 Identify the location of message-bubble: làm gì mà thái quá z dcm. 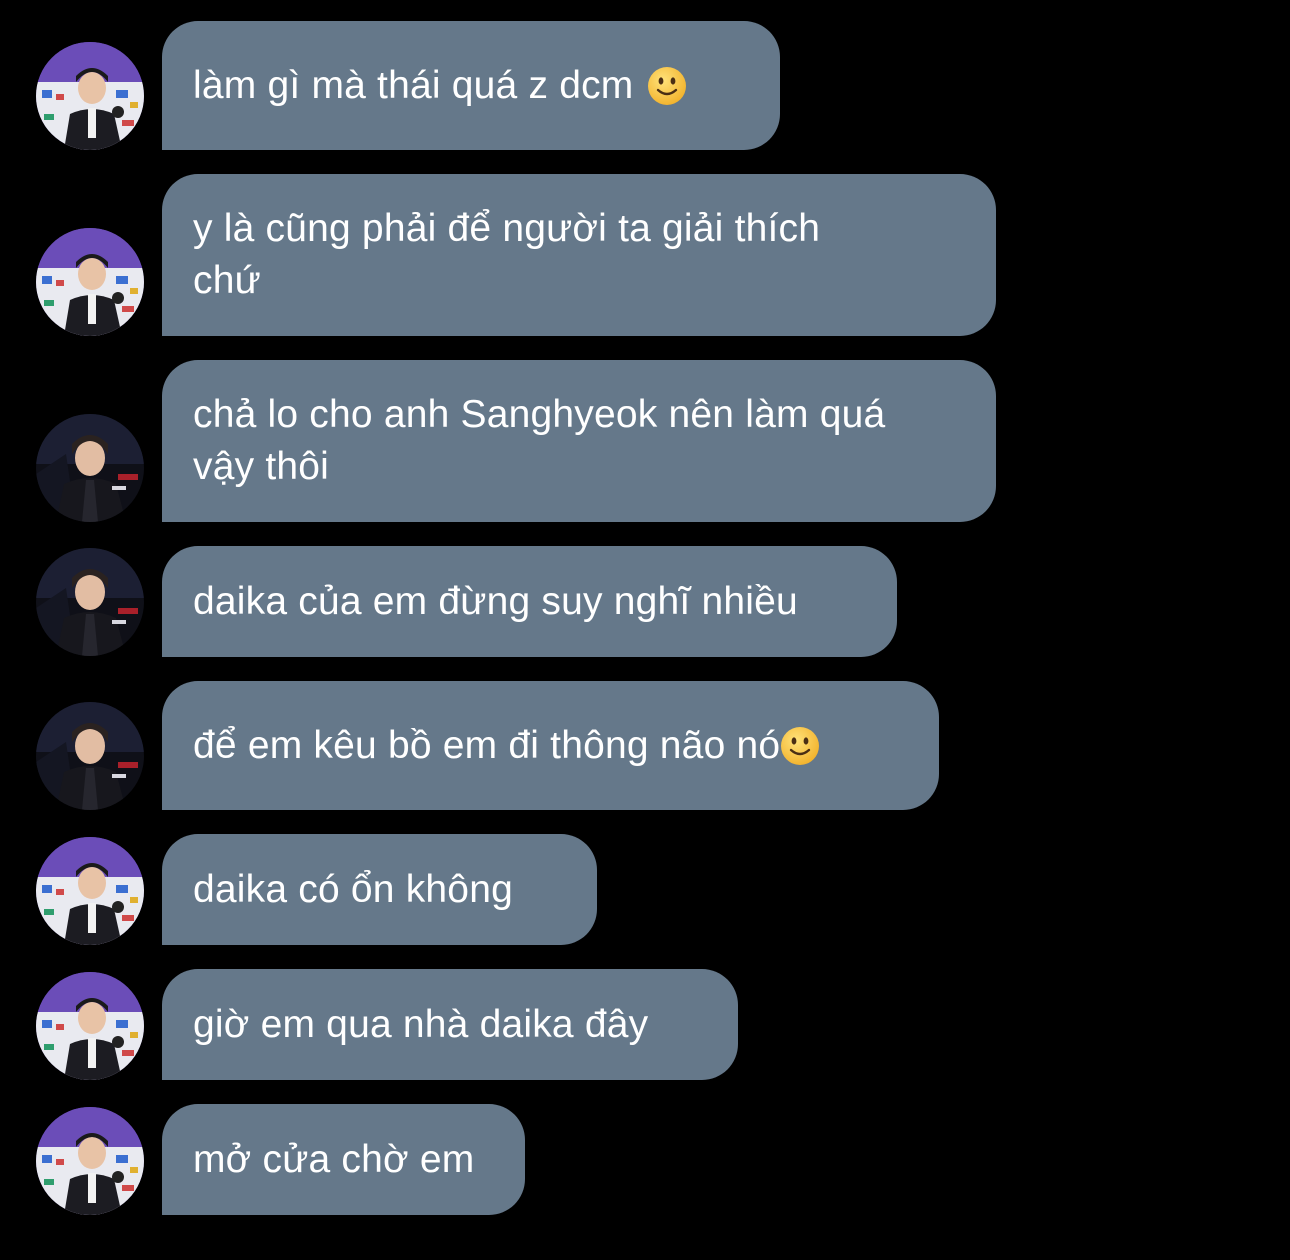
(471, 85).